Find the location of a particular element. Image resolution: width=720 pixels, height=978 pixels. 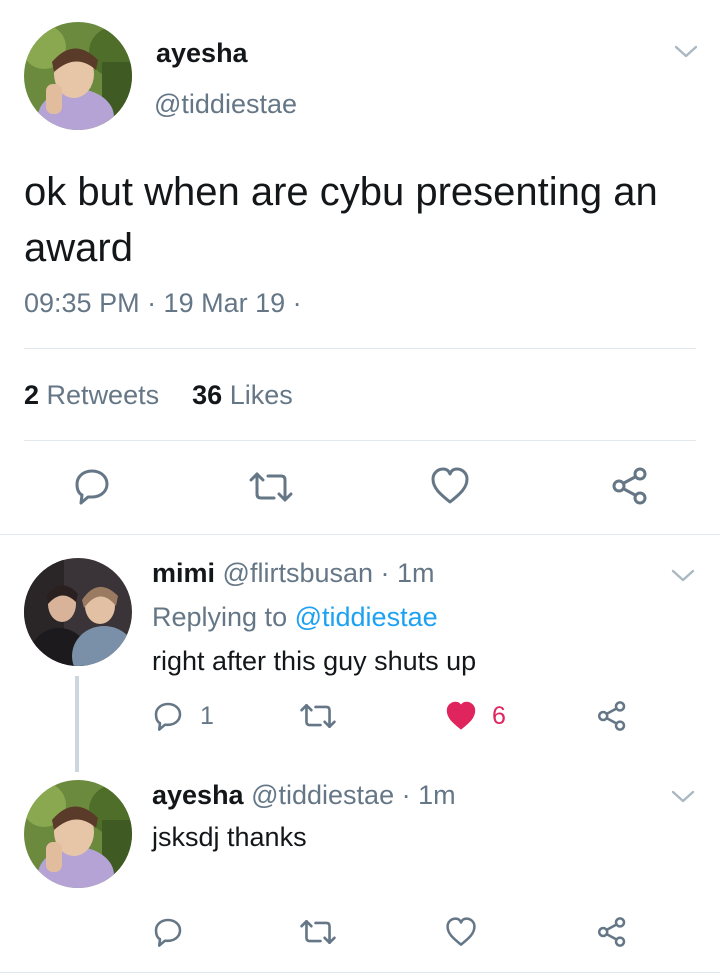

tweet-text: right after this guy shuts up is located at coordinates (314, 661).